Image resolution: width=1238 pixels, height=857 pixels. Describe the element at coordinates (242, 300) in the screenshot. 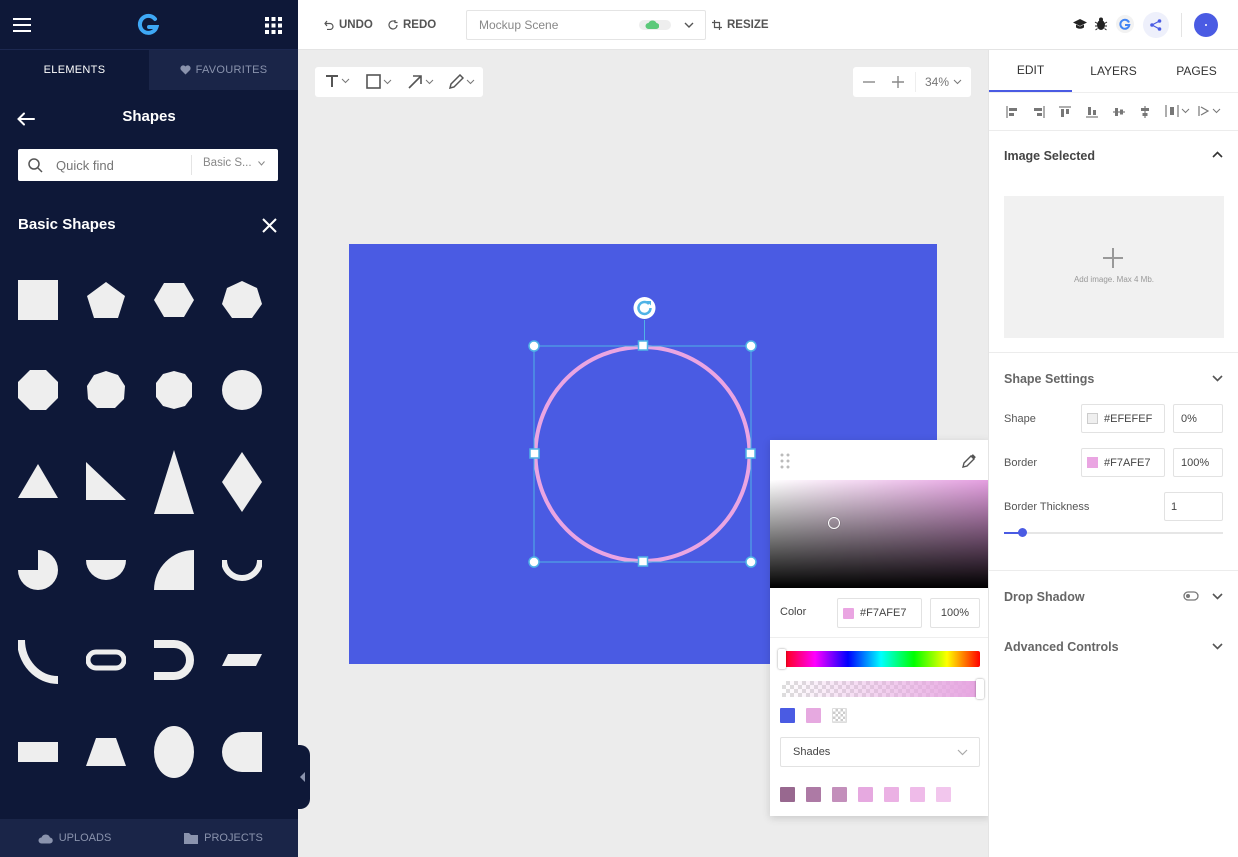

I see `shape-heptagon` at that location.